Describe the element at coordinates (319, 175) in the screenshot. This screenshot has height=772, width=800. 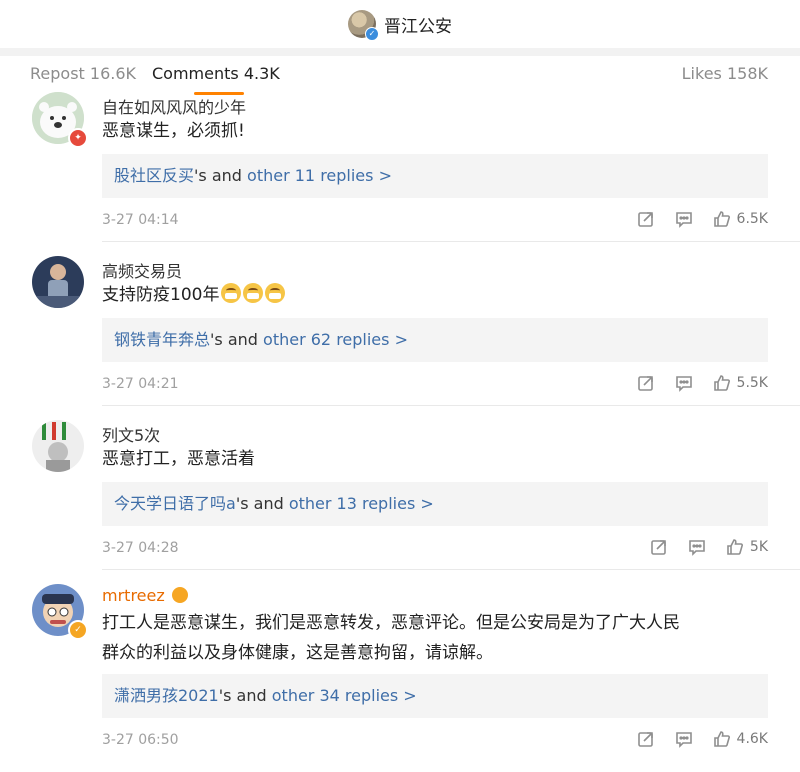
I see `more-replies-link: other 11 replies >` at that location.